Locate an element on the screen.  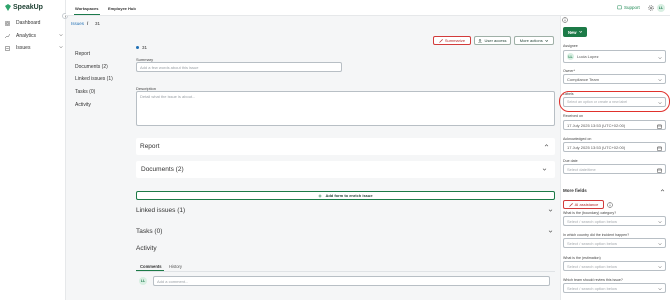
more-actions-button: More actions is located at coordinates (534, 40).